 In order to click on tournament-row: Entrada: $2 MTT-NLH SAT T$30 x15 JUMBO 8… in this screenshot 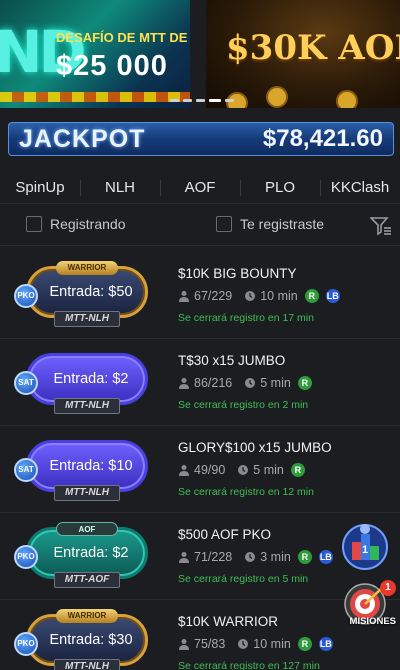, I will do `click(200, 382)`.